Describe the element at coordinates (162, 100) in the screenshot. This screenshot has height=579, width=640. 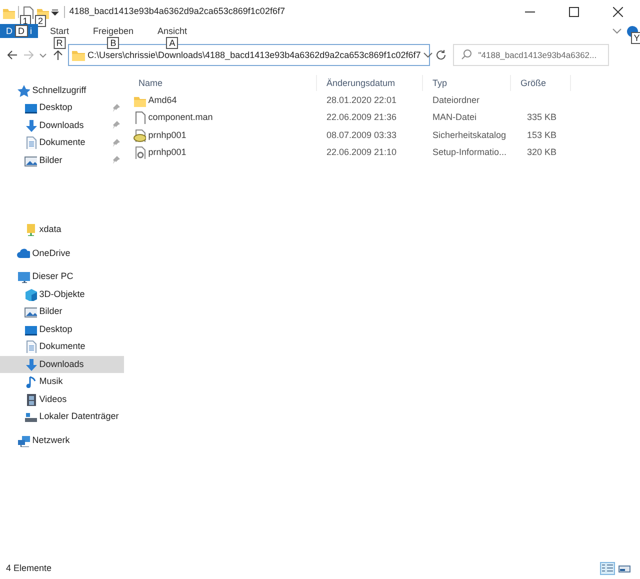
I see `file-name: Amd64` at that location.